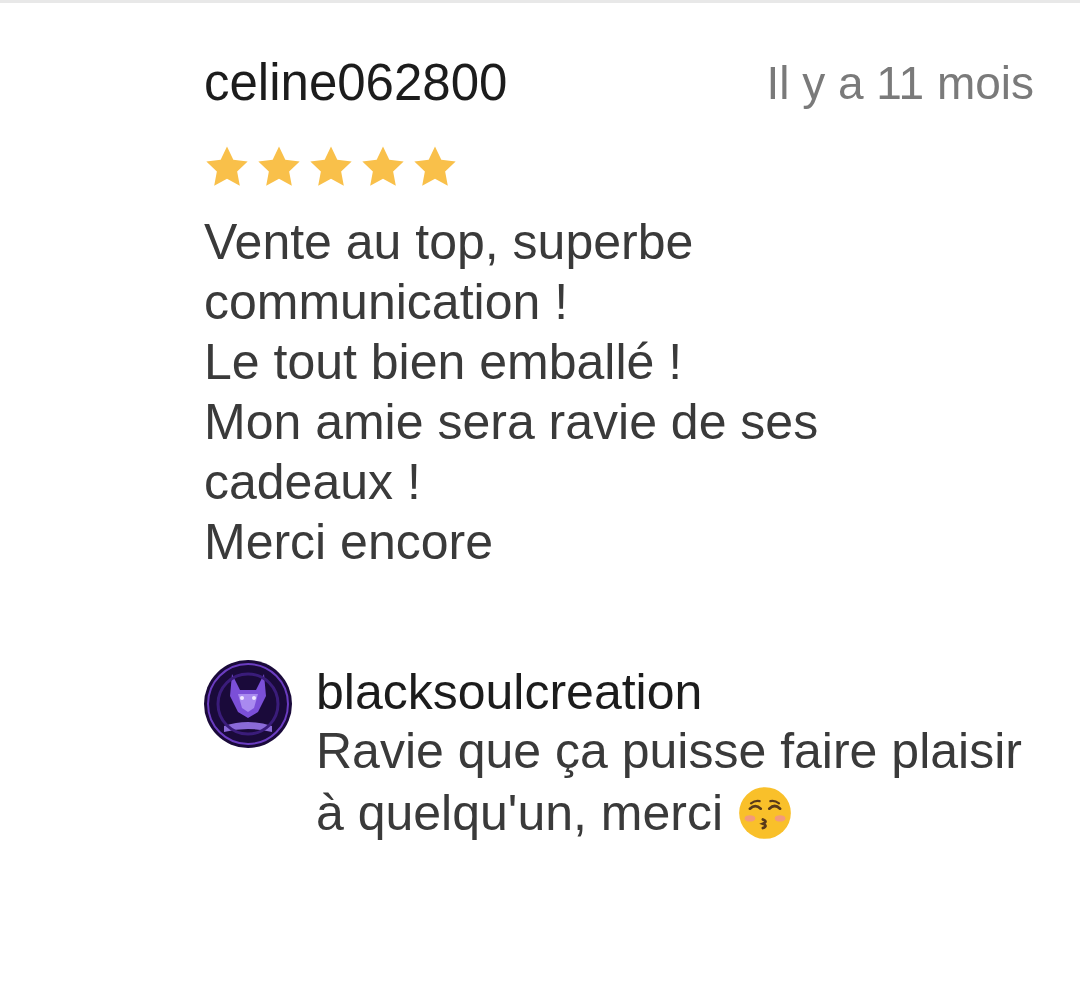 This screenshot has width=1080, height=992. What do you see at coordinates (356, 83) in the screenshot?
I see `username: celine062800` at bounding box center [356, 83].